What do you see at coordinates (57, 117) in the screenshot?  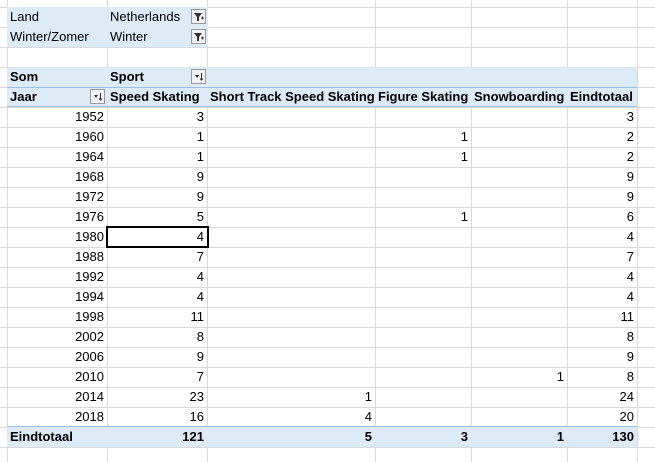 I see `row-label-year: 1952` at bounding box center [57, 117].